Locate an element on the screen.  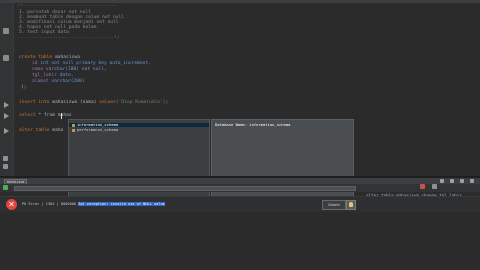
lightbulb-icon is located at coordinates (351, 204).